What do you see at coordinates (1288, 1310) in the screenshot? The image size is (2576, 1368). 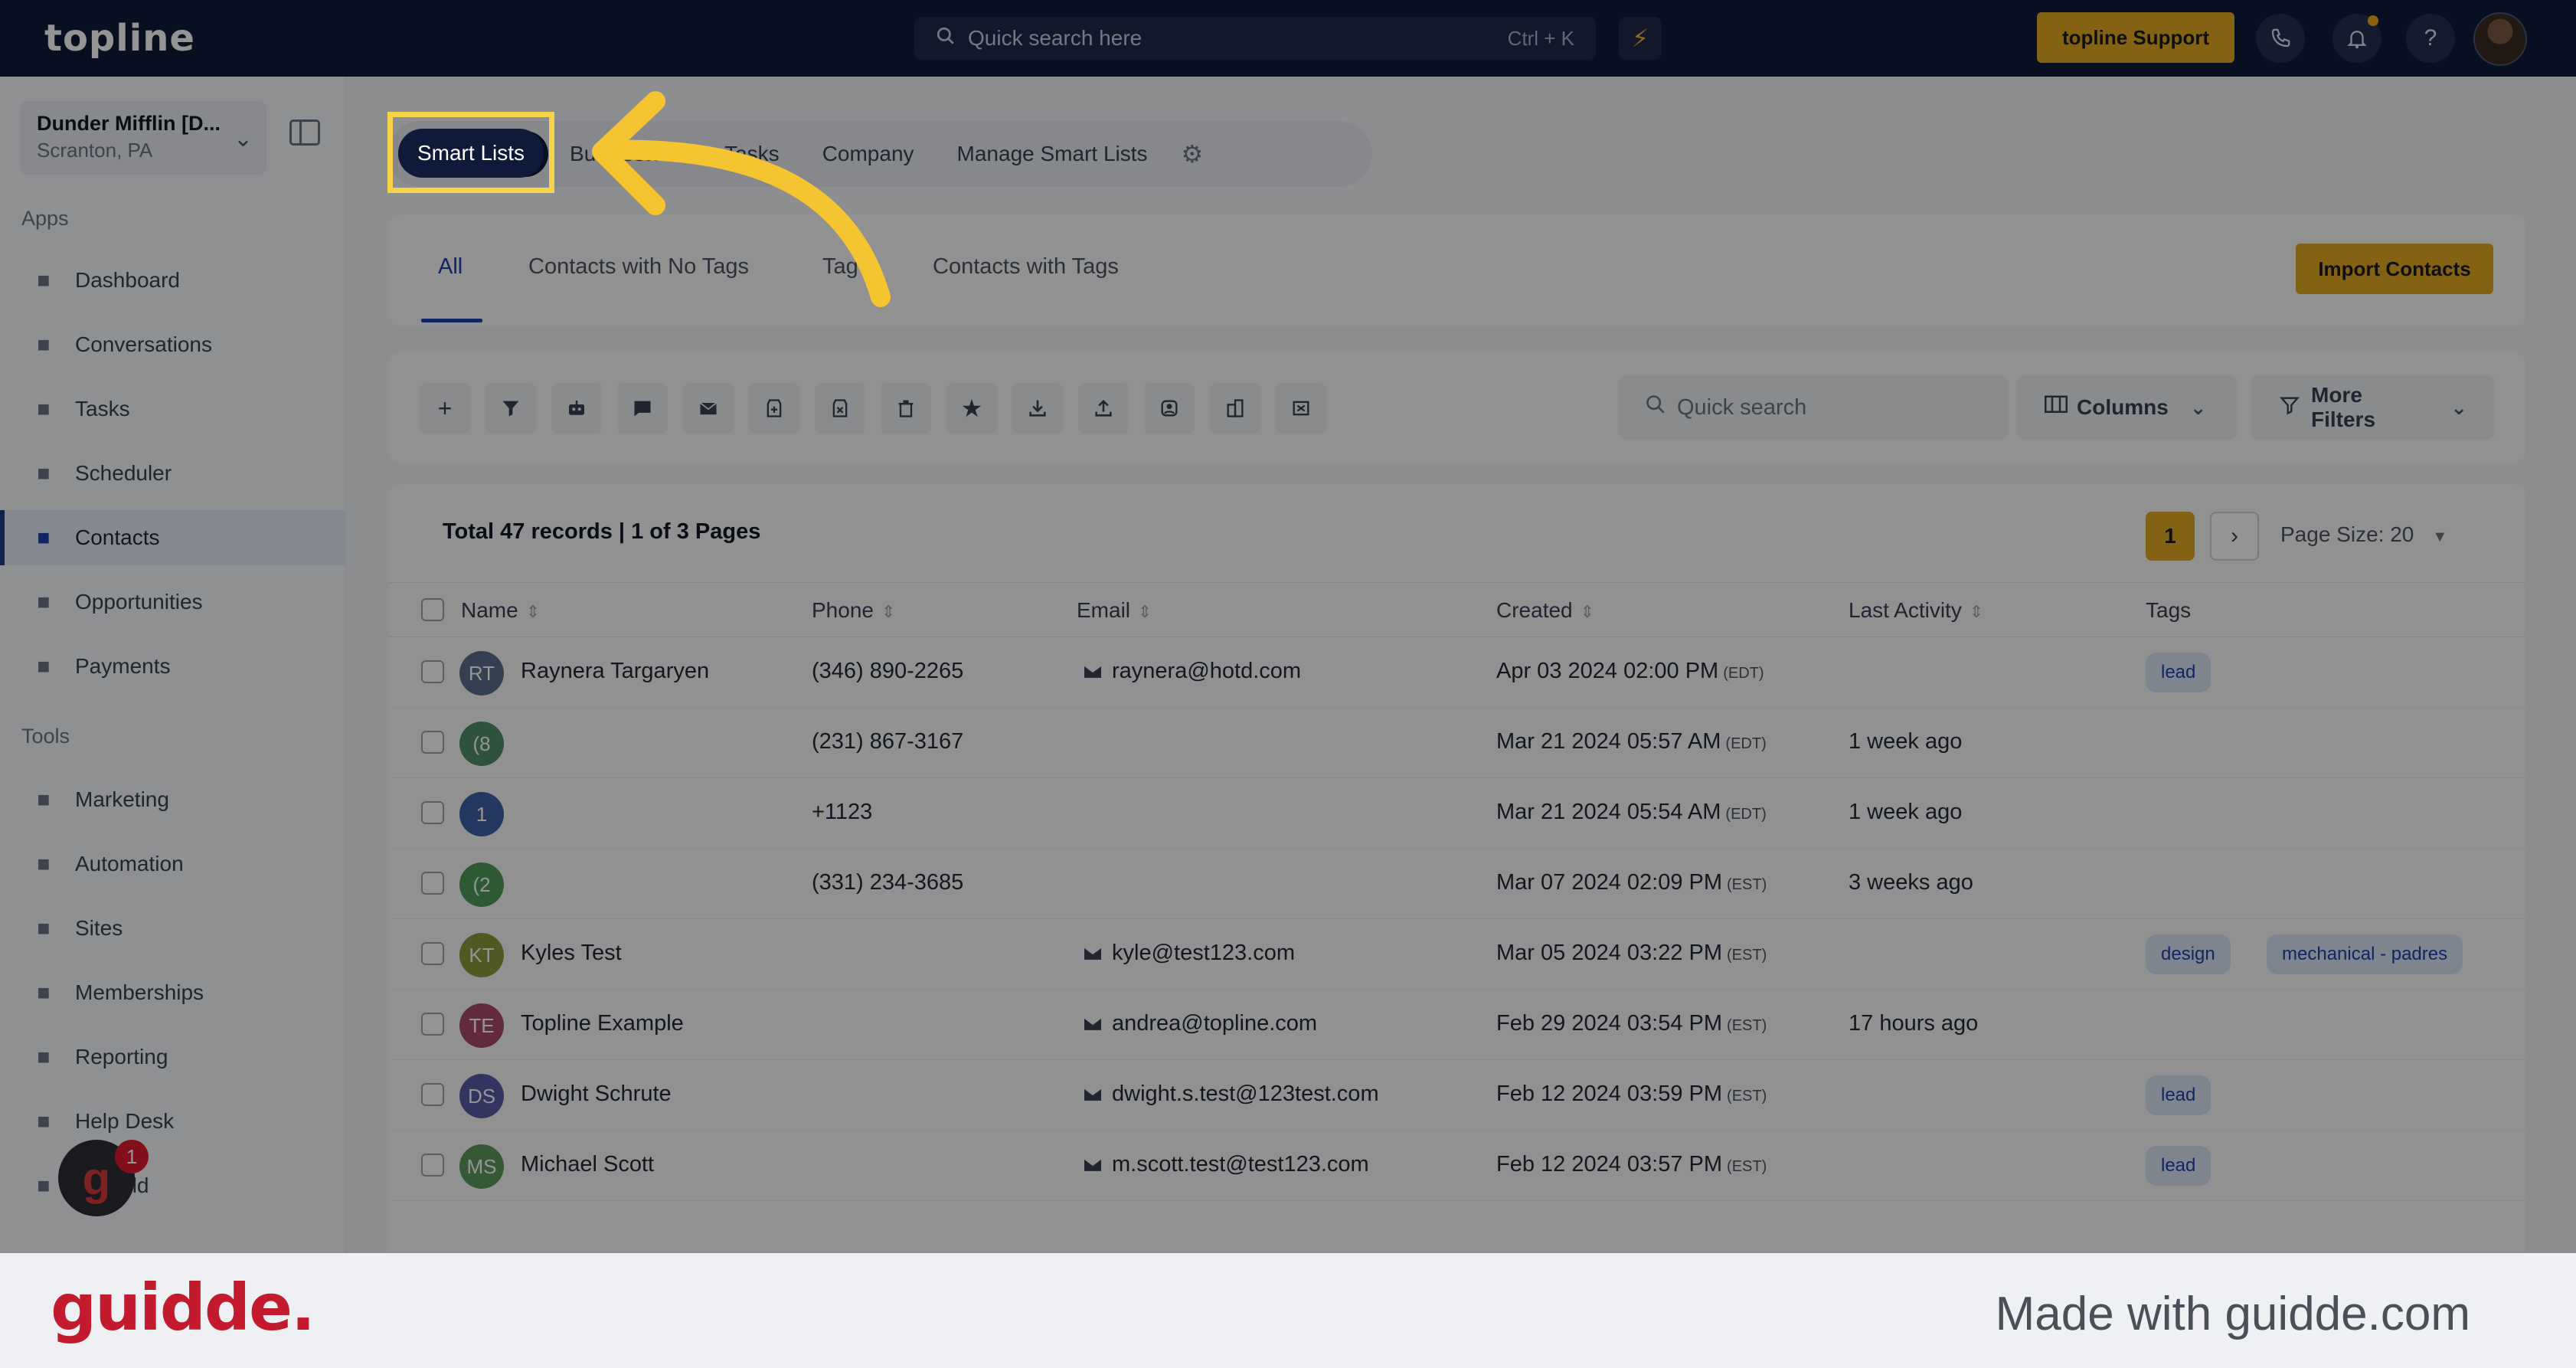 I see `footer-bar: guidde. Made with guidde.com` at bounding box center [1288, 1310].